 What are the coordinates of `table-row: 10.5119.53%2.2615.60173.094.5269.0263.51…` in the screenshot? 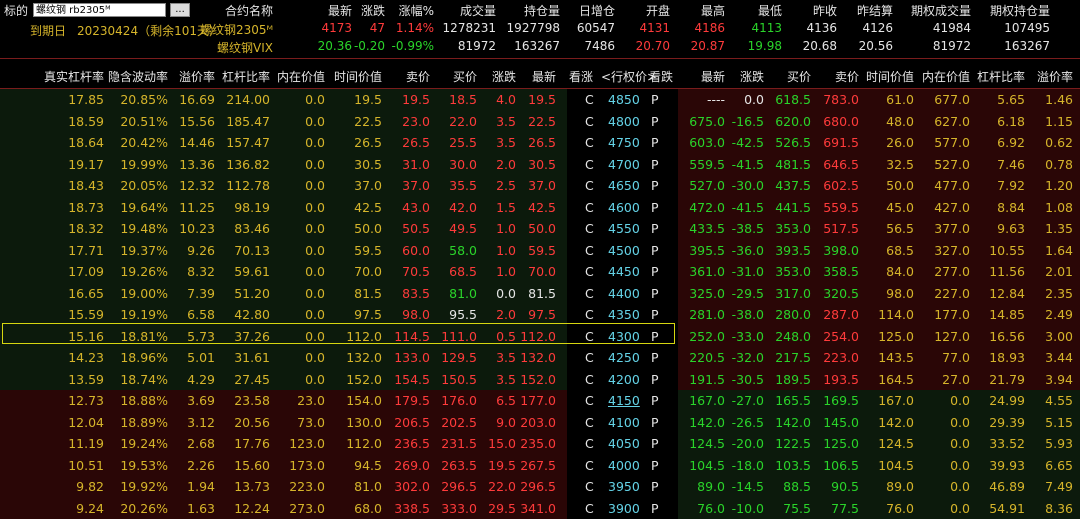 It's located at (540, 466).